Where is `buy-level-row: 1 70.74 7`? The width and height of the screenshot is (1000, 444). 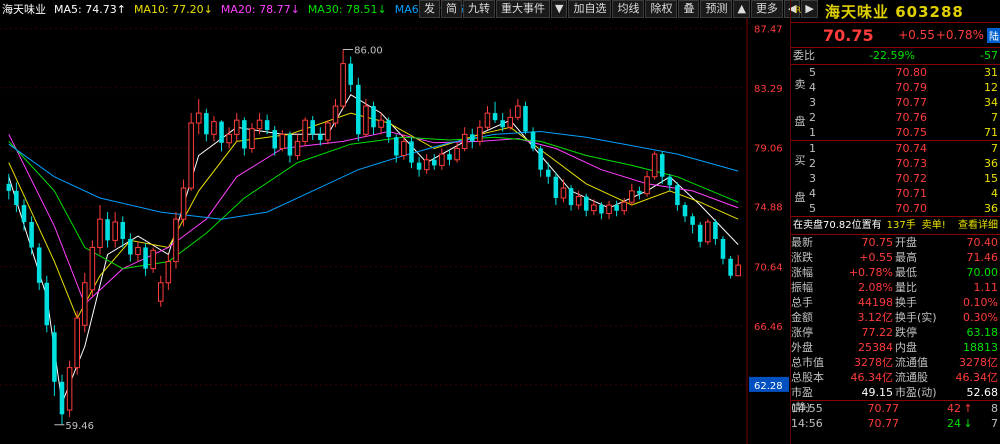
buy-level-row: 1 70.74 7 is located at coordinates (904, 148).